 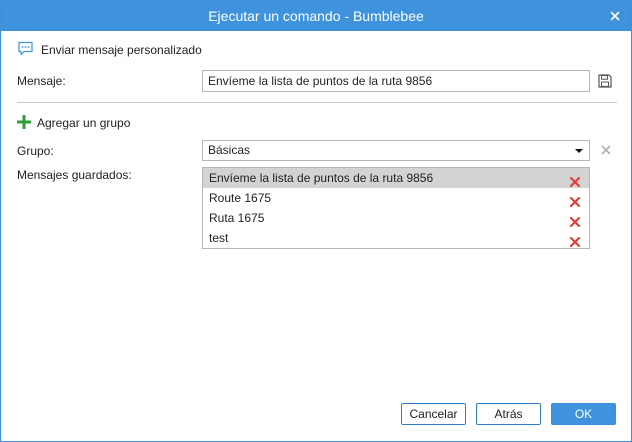 What do you see at coordinates (229, 150) in the screenshot?
I see `group-selected-value: Básicas` at bounding box center [229, 150].